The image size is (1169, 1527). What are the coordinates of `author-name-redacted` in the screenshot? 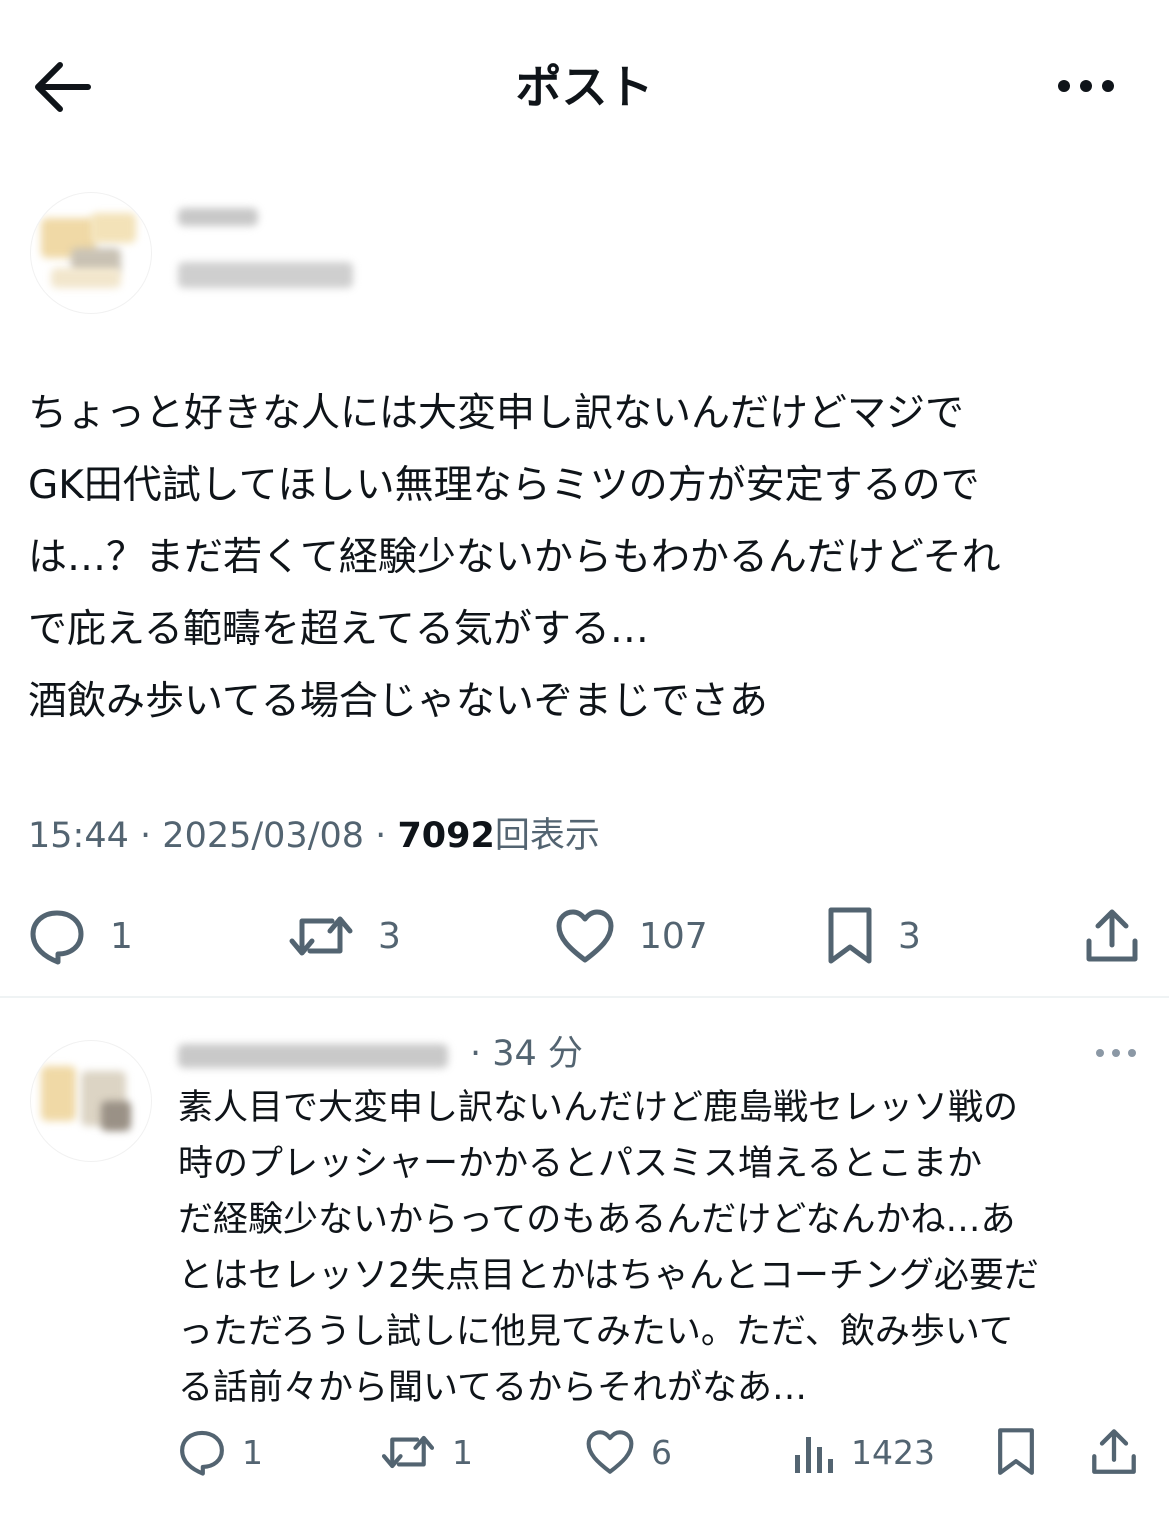 It's located at (218, 219).